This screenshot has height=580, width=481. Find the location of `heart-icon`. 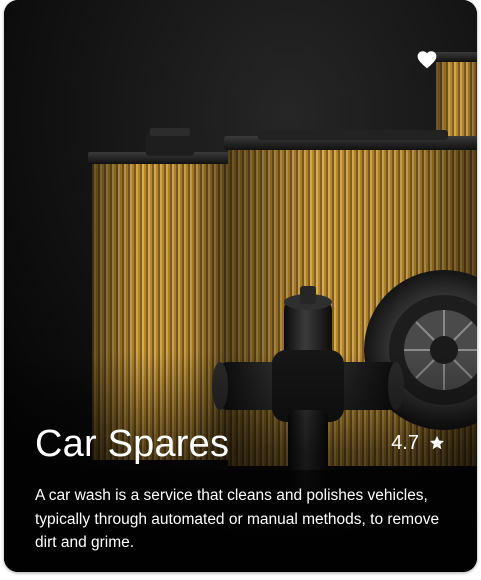

heart-icon is located at coordinates (427, 60).